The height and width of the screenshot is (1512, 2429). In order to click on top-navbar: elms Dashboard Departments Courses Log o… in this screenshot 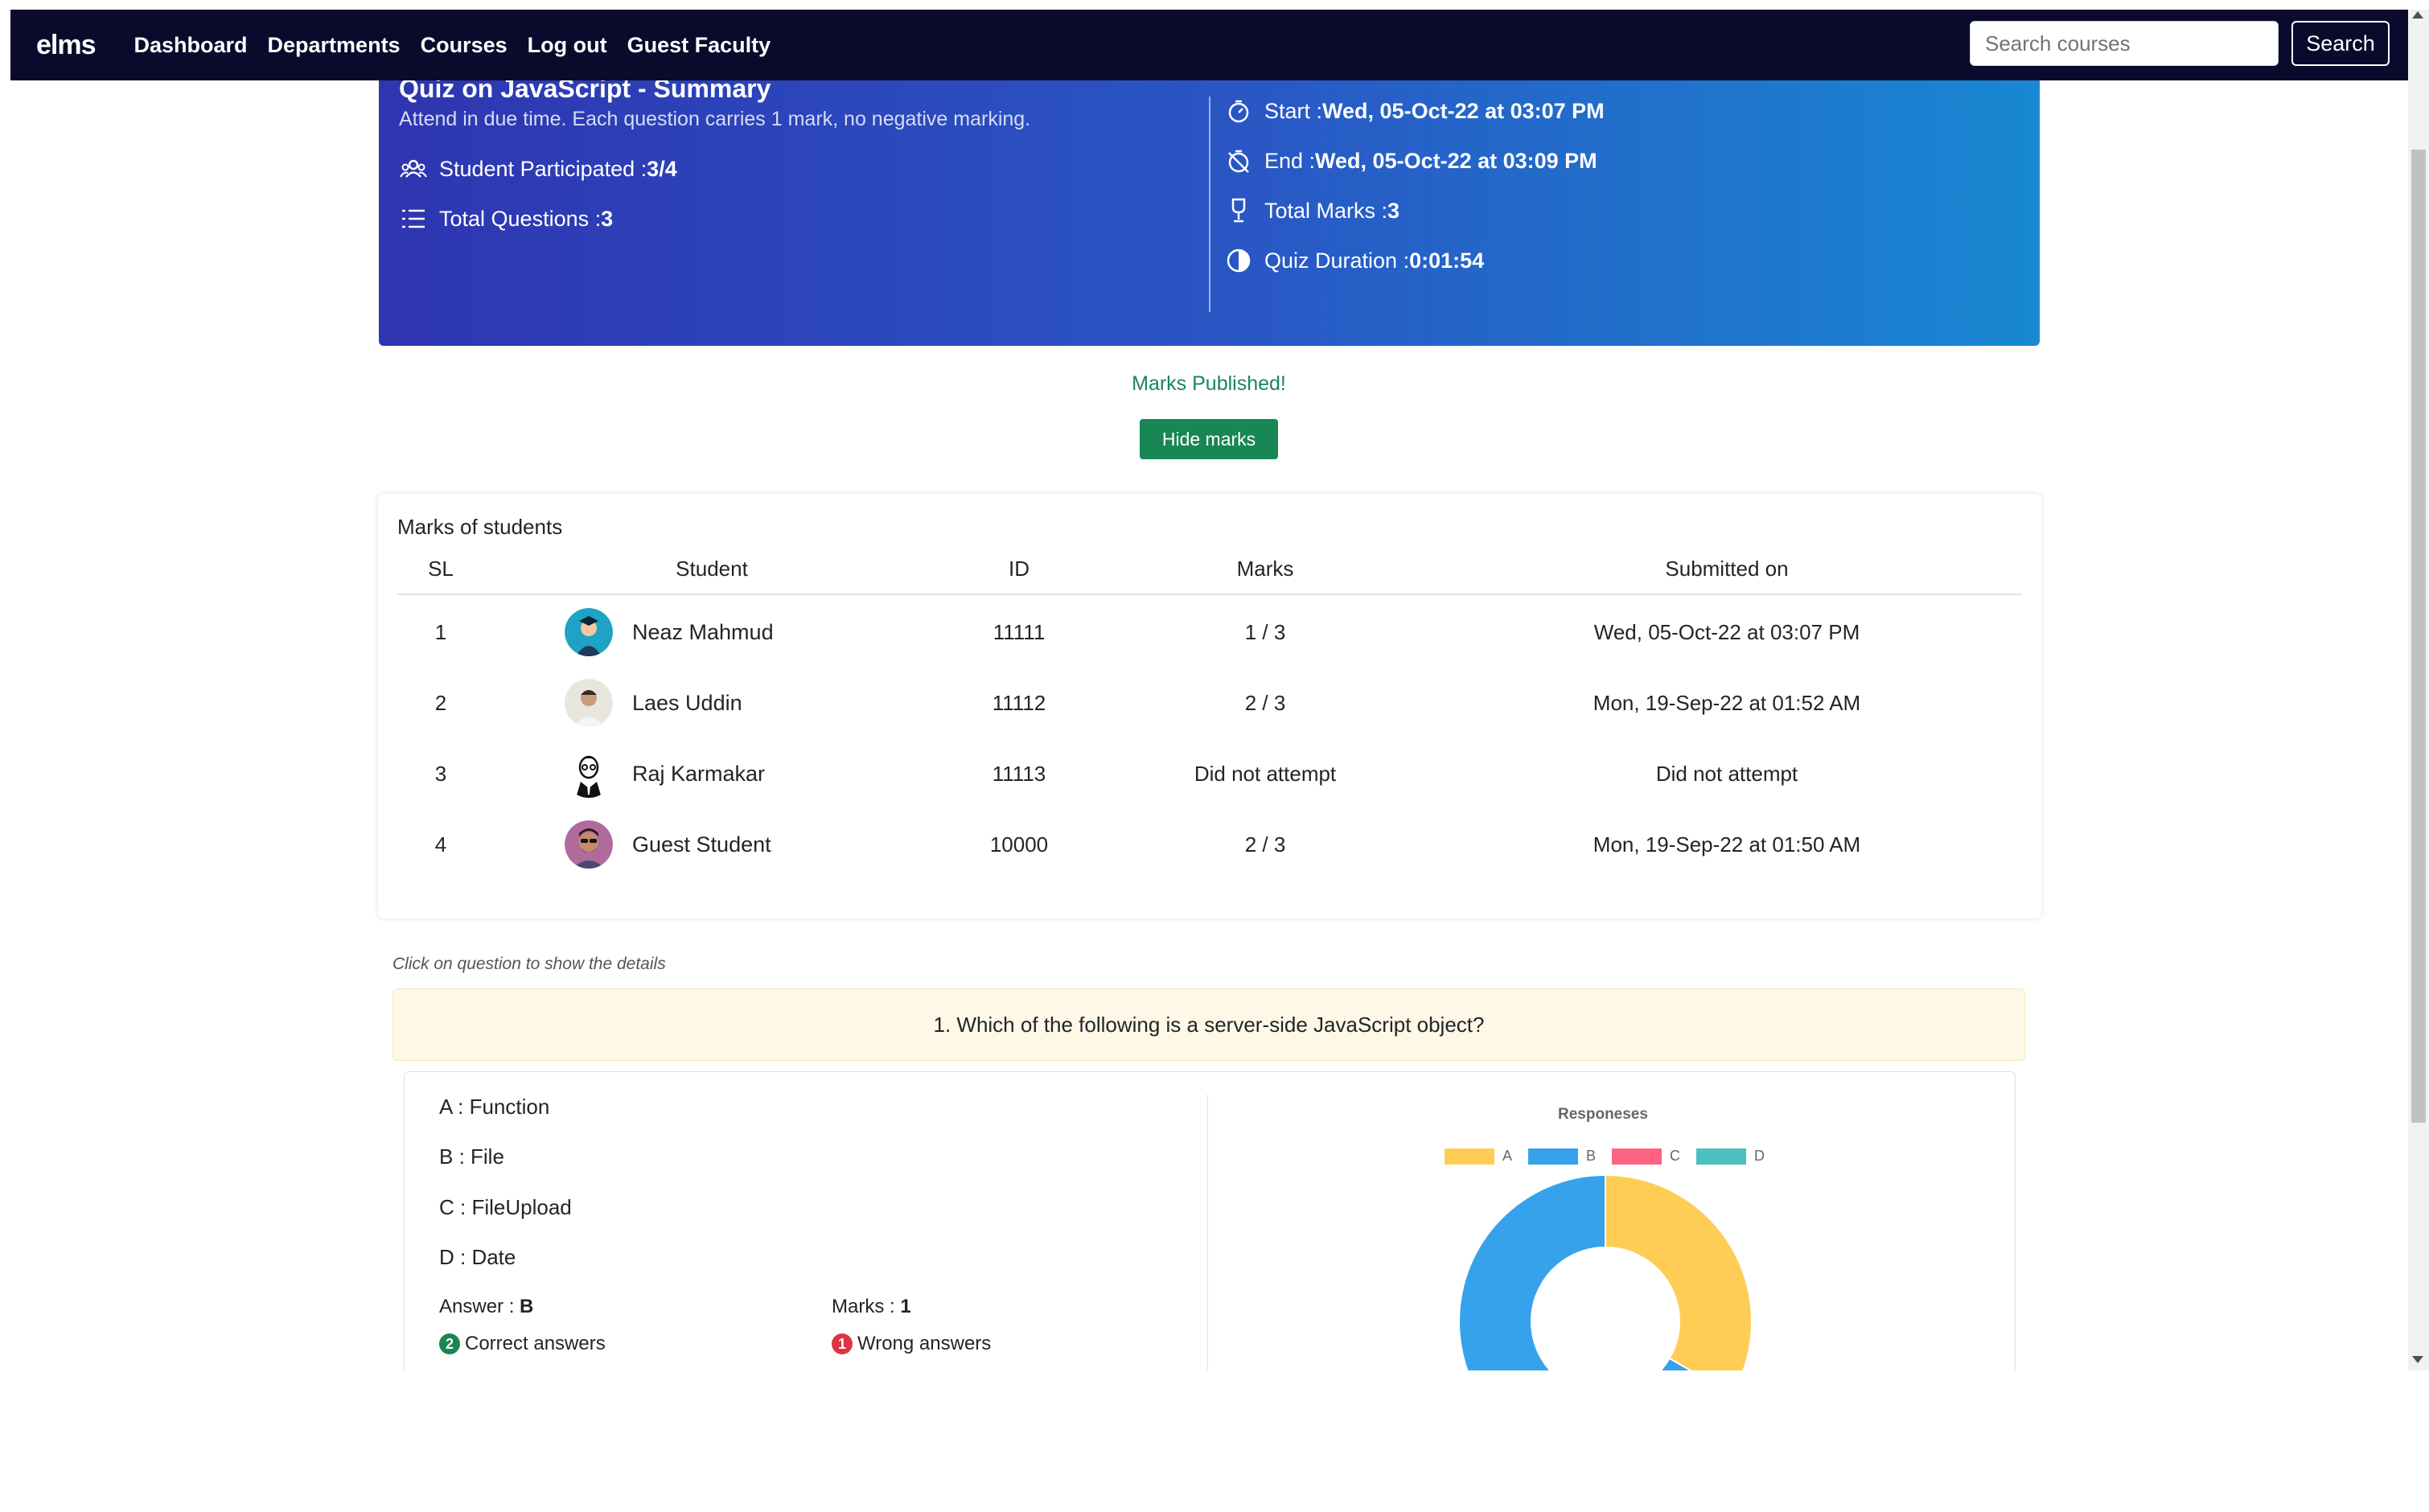, I will do `click(1209, 45)`.